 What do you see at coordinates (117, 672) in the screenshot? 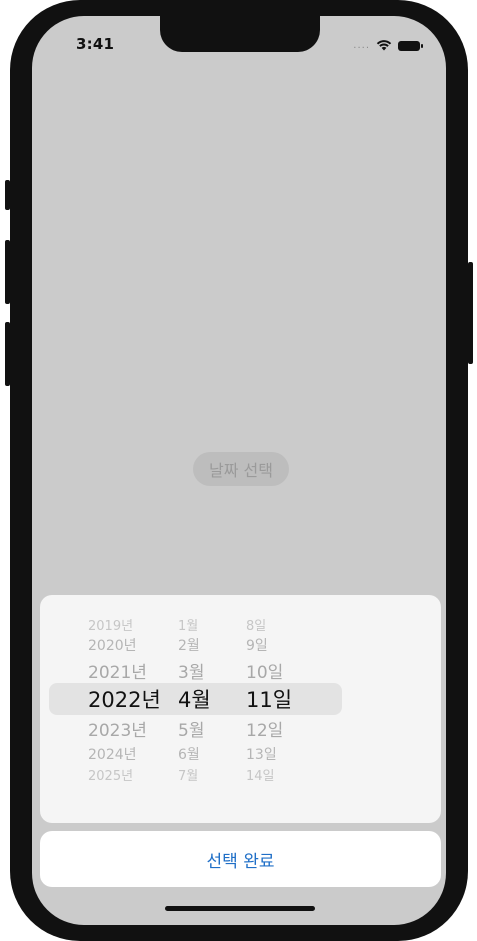
I see `picker-year: 2021년` at bounding box center [117, 672].